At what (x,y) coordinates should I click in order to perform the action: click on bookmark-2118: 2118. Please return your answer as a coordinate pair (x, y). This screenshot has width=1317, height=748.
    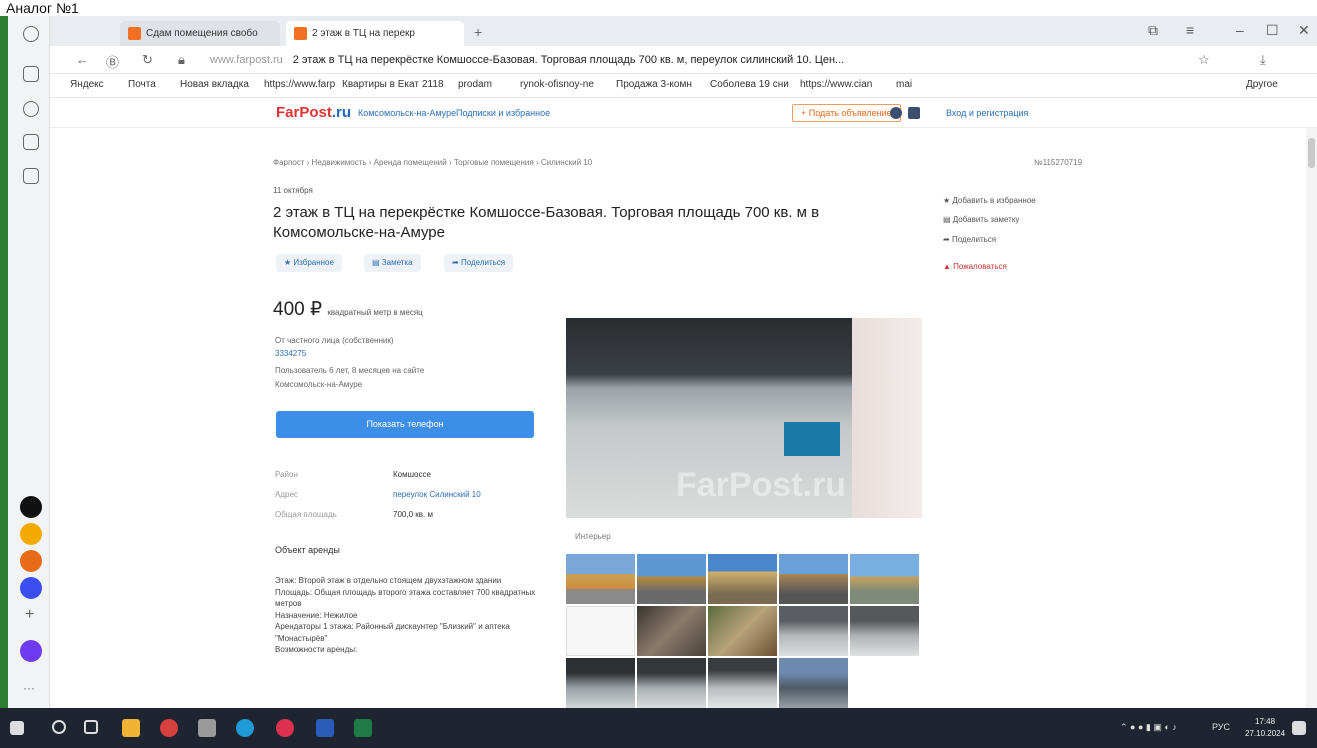
    Looking at the image, I should click on (433, 84).